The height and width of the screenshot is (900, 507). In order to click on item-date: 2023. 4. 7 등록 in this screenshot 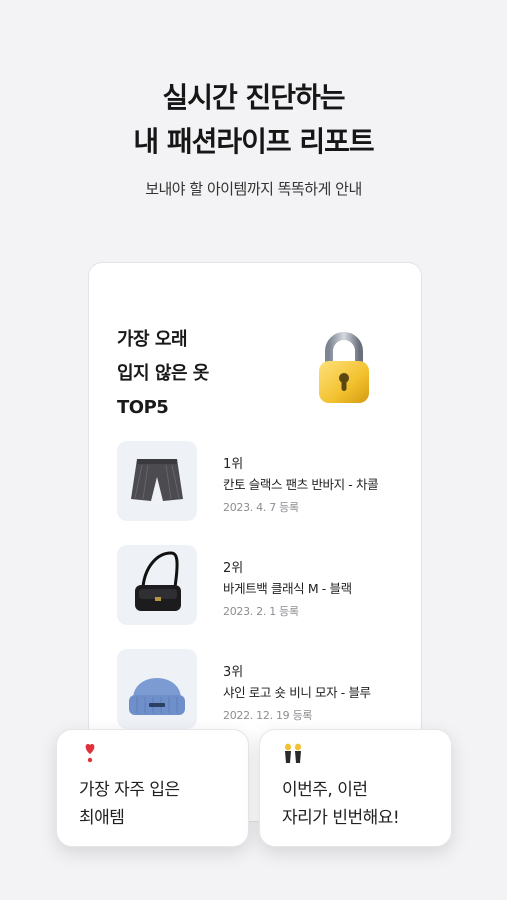, I will do `click(261, 507)`.